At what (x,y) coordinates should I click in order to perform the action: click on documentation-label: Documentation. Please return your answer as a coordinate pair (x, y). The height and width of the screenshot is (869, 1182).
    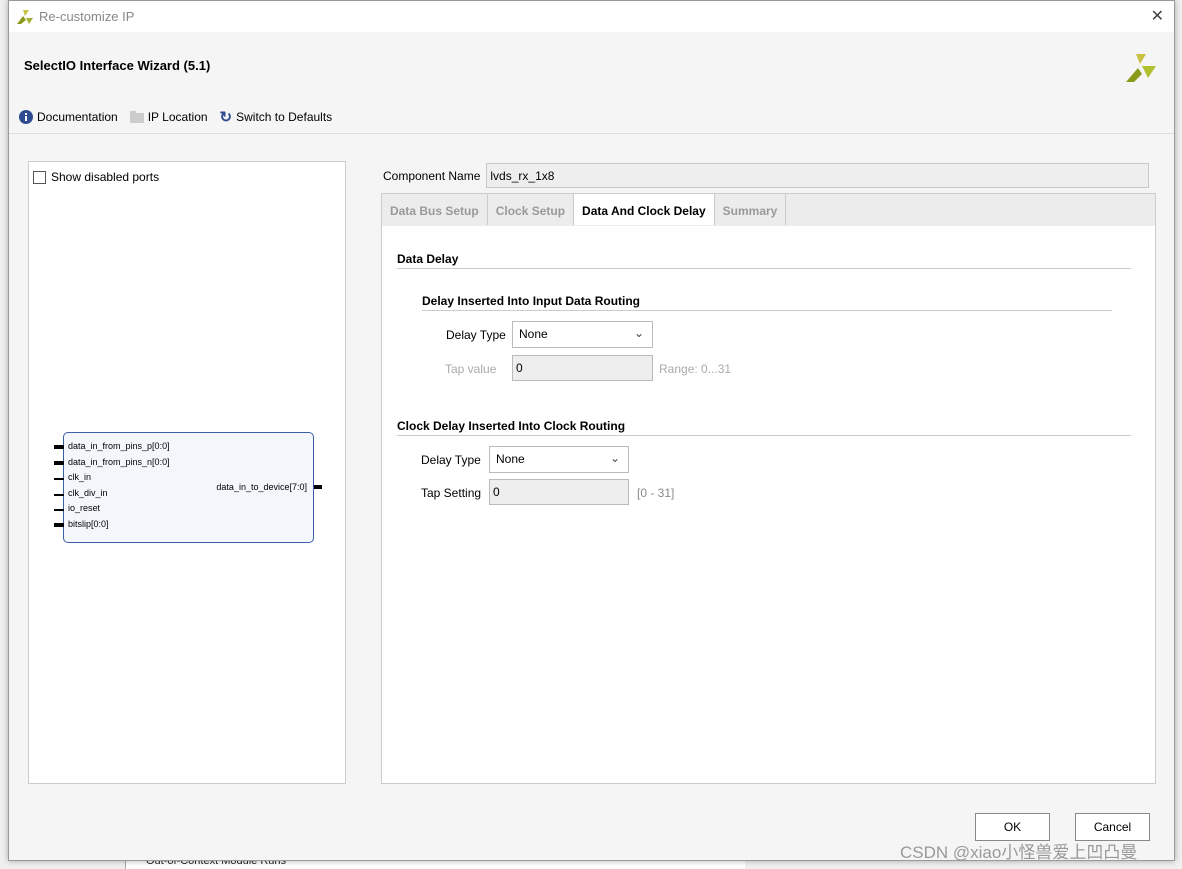
    Looking at the image, I should click on (77, 116).